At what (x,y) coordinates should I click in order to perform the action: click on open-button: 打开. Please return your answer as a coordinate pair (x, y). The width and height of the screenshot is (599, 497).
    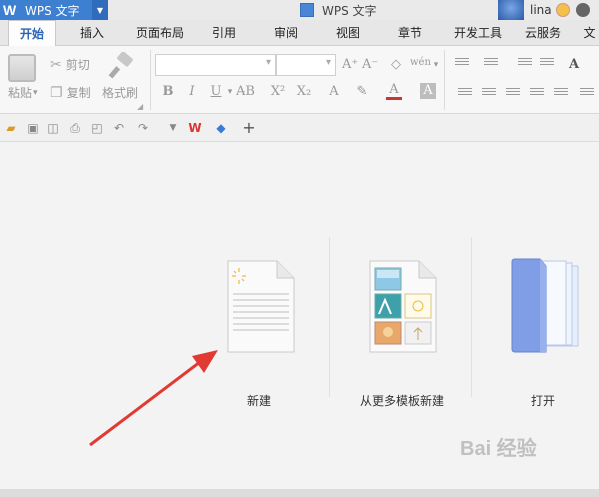
    Looking at the image, I should click on (543, 400).